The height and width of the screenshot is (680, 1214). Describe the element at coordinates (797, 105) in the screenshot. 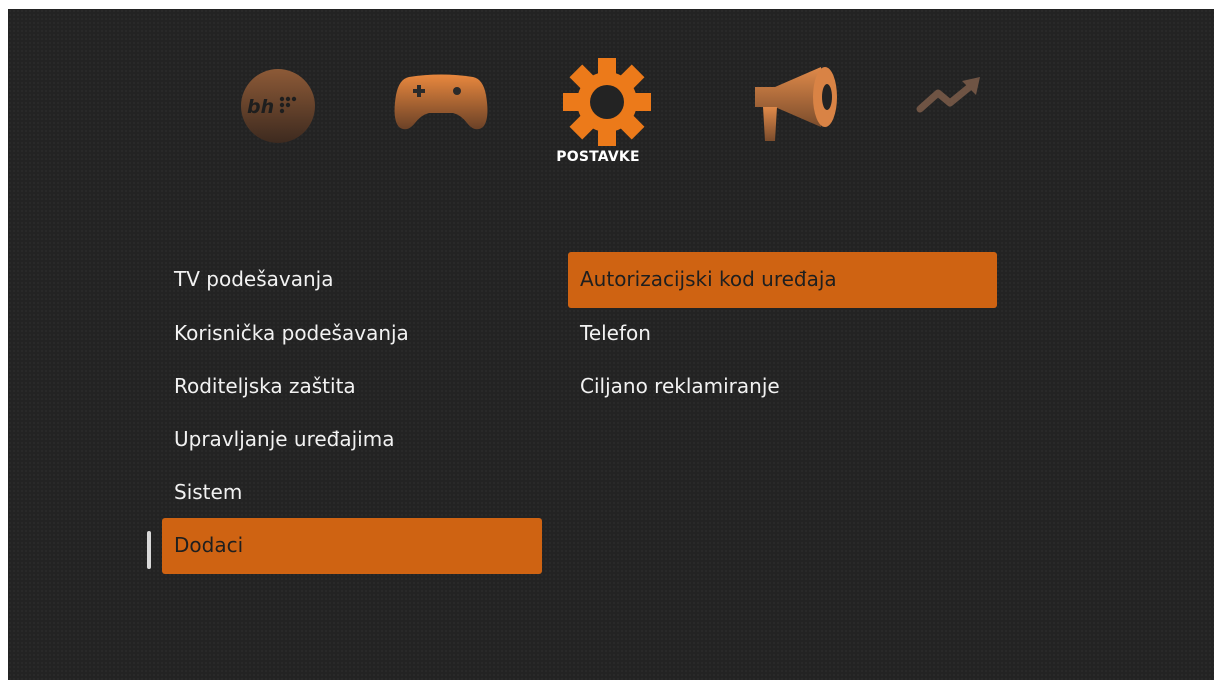

I see `megaphone-icon` at that location.